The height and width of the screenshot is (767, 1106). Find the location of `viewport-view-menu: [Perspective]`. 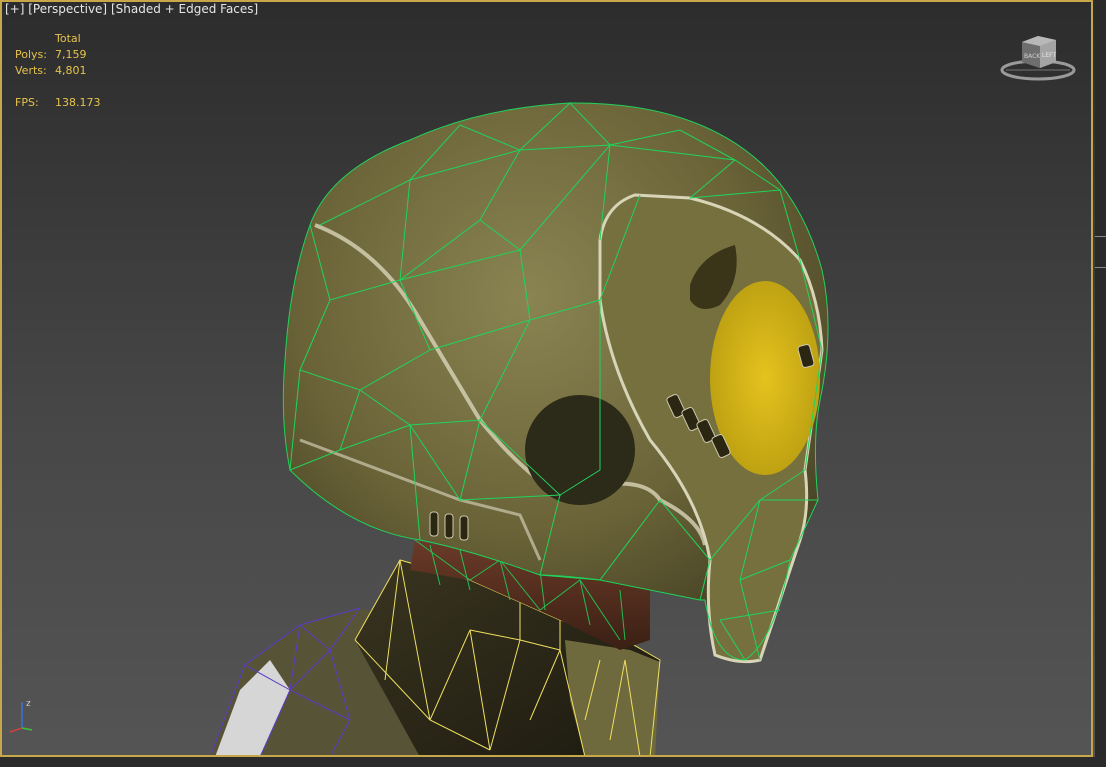

viewport-view-menu: [Perspective] is located at coordinates (67, 9).